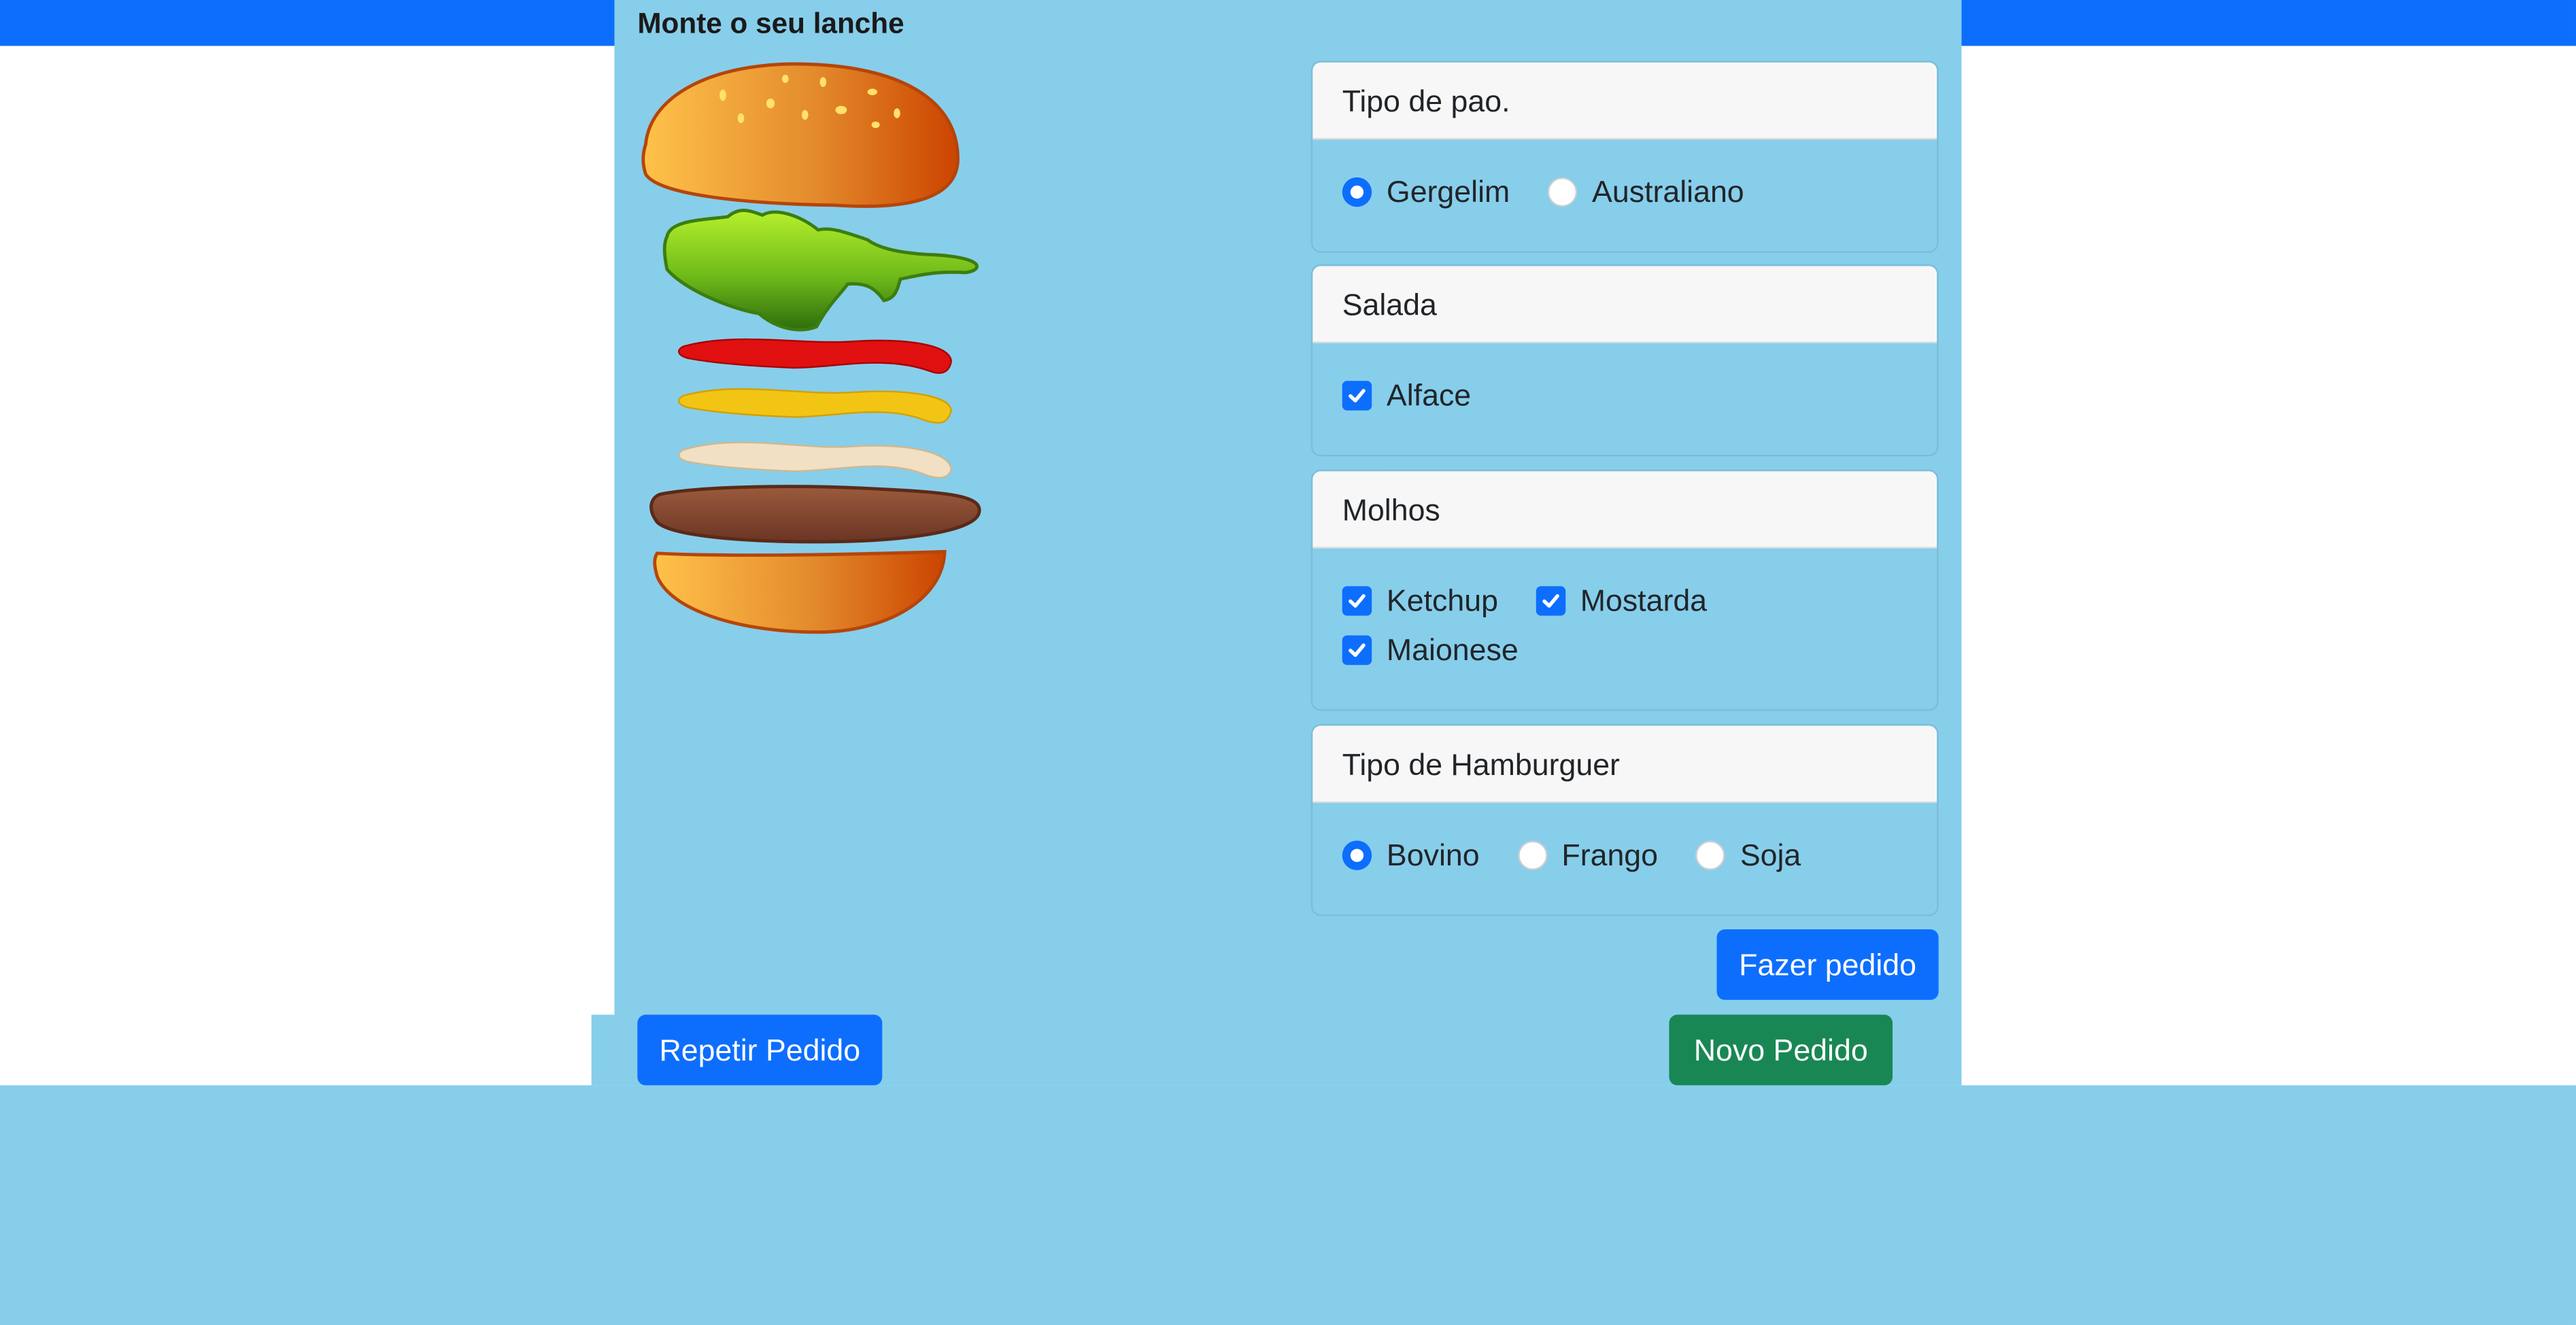 This screenshot has height=1325, width=2576. Describe the element at coordinates (1624, 304) in the screenshot. I see `card-header: Salada` at that location.